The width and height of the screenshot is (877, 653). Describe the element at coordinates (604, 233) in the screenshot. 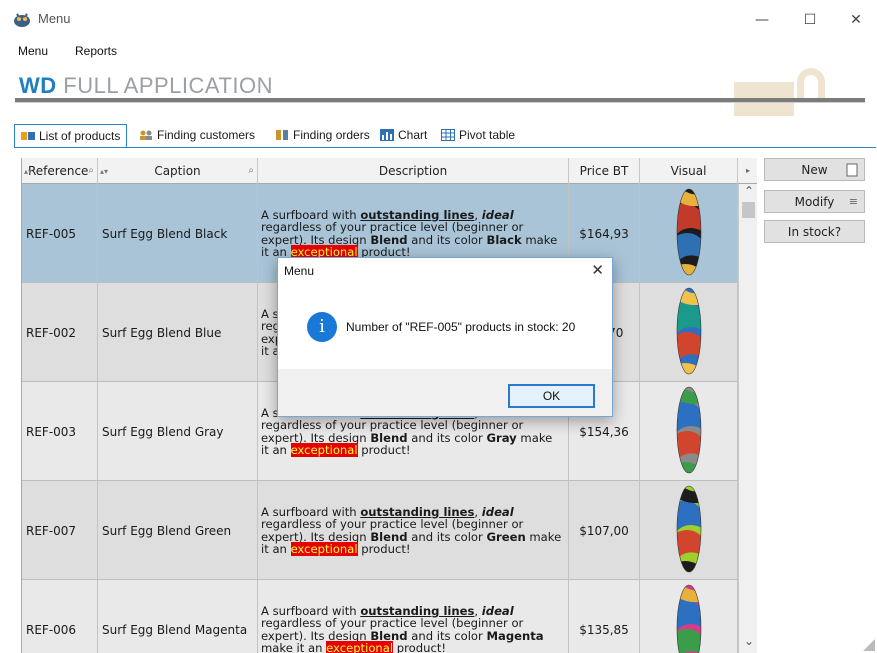

I see `price-text: $164,93` at that location.